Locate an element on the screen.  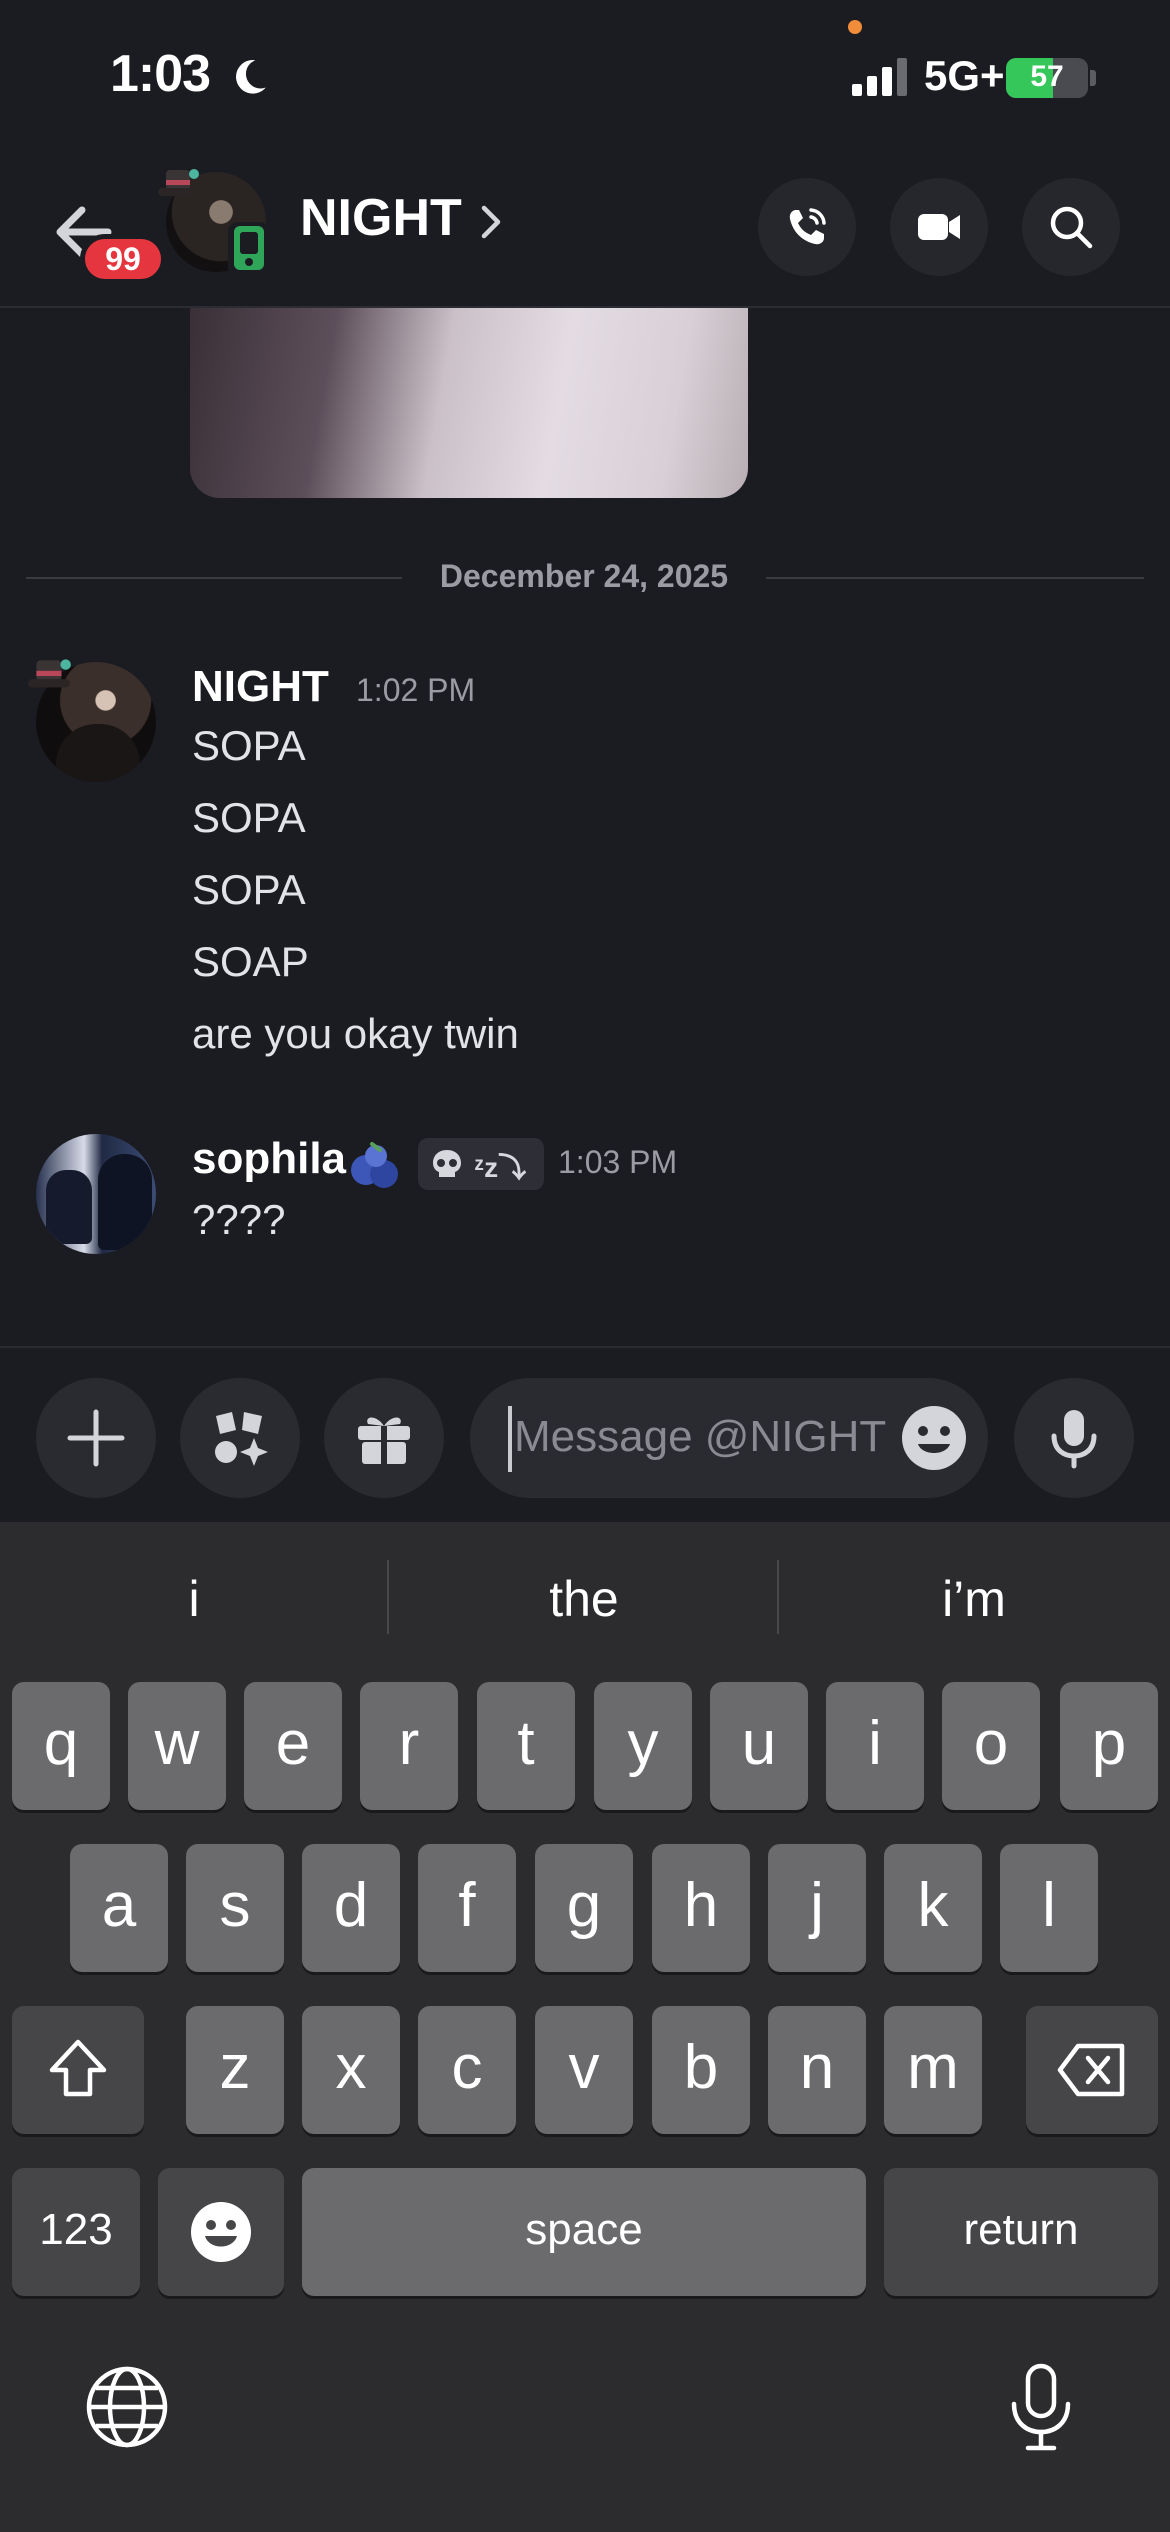
key-w: w is located at coordinates (177, 1746).